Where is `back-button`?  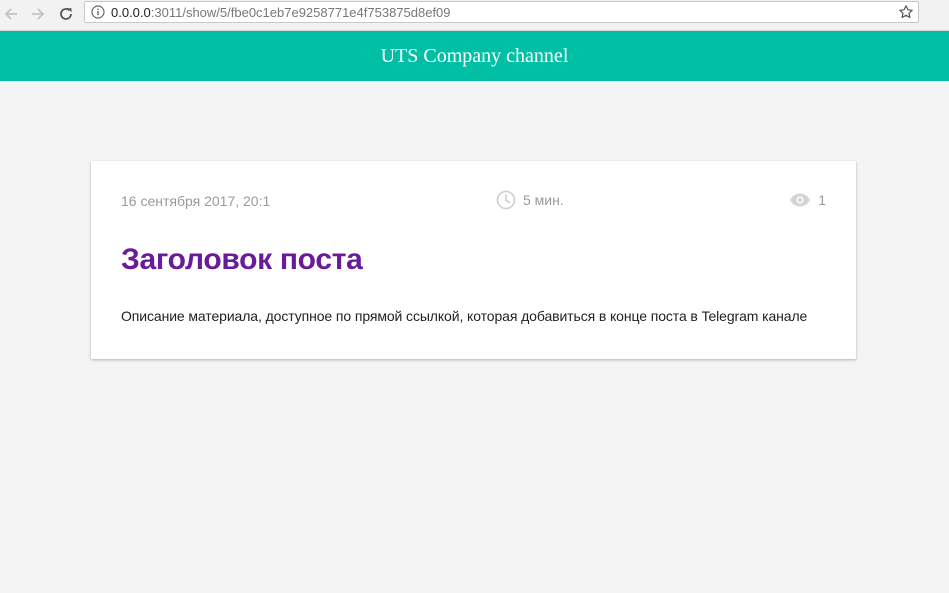
back-button is located at coordinates (11, 14).